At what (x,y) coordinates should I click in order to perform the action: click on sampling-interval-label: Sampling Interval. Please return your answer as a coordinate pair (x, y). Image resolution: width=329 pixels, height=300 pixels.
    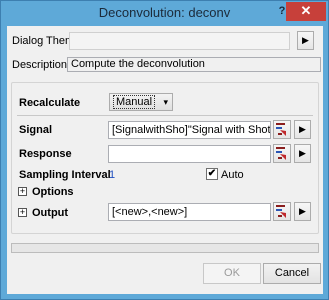
    Looking at the image, I should click on (65, 175).